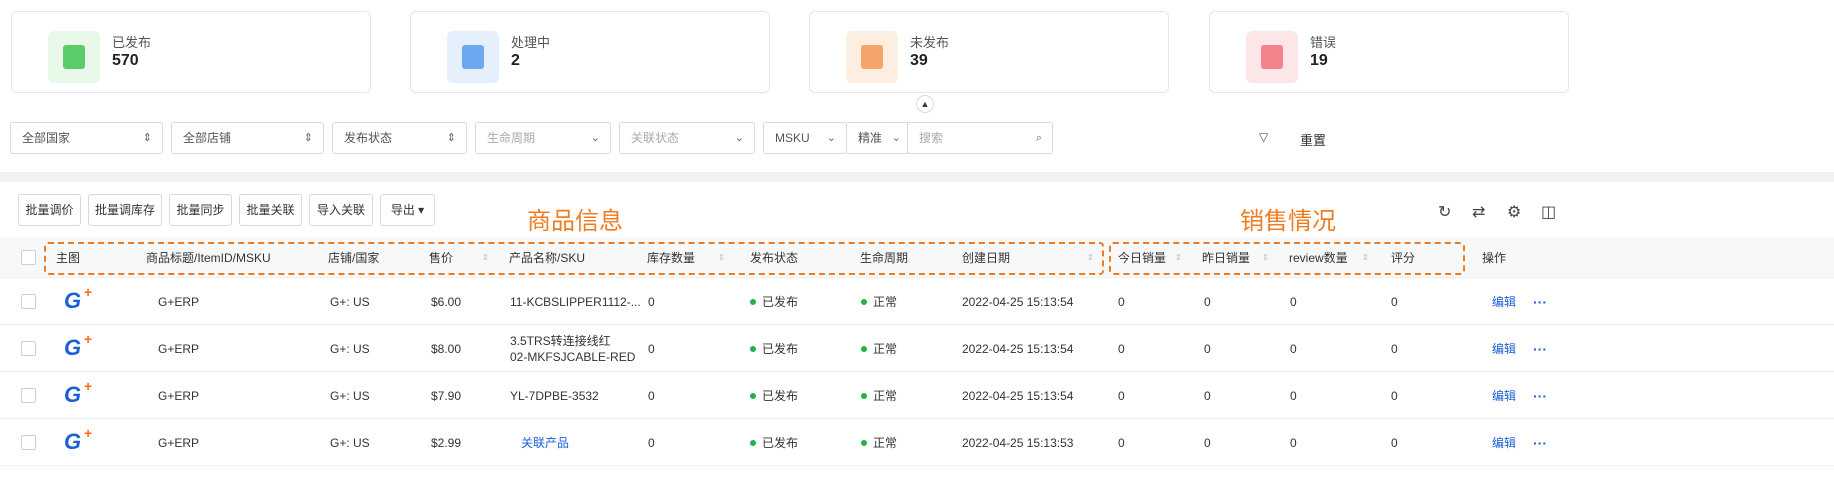  What do you see at coordinates (407, 210) in the screenshot?
I see `export-button: 导出 ▾` at bounding box center [407, 210].